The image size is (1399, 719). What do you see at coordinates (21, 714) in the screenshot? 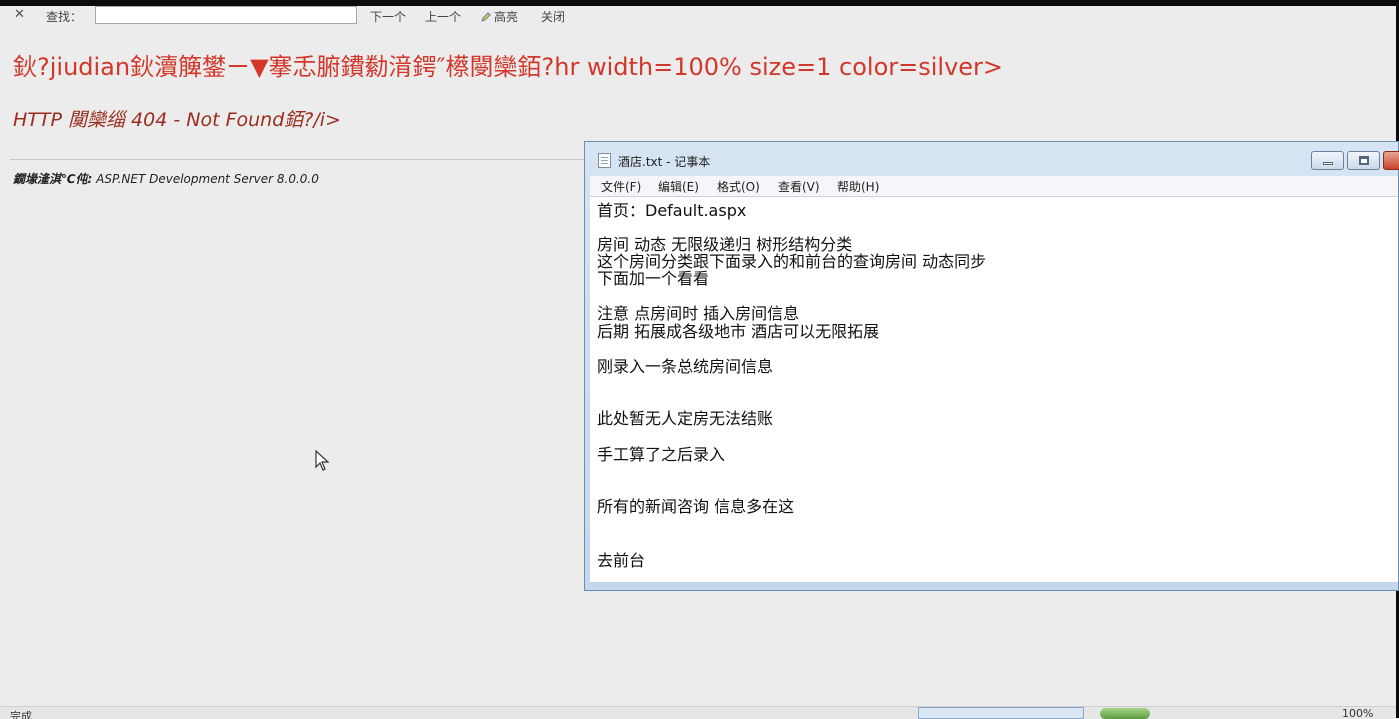
I see `status-text: 完成` at bounding box center [21, 714].